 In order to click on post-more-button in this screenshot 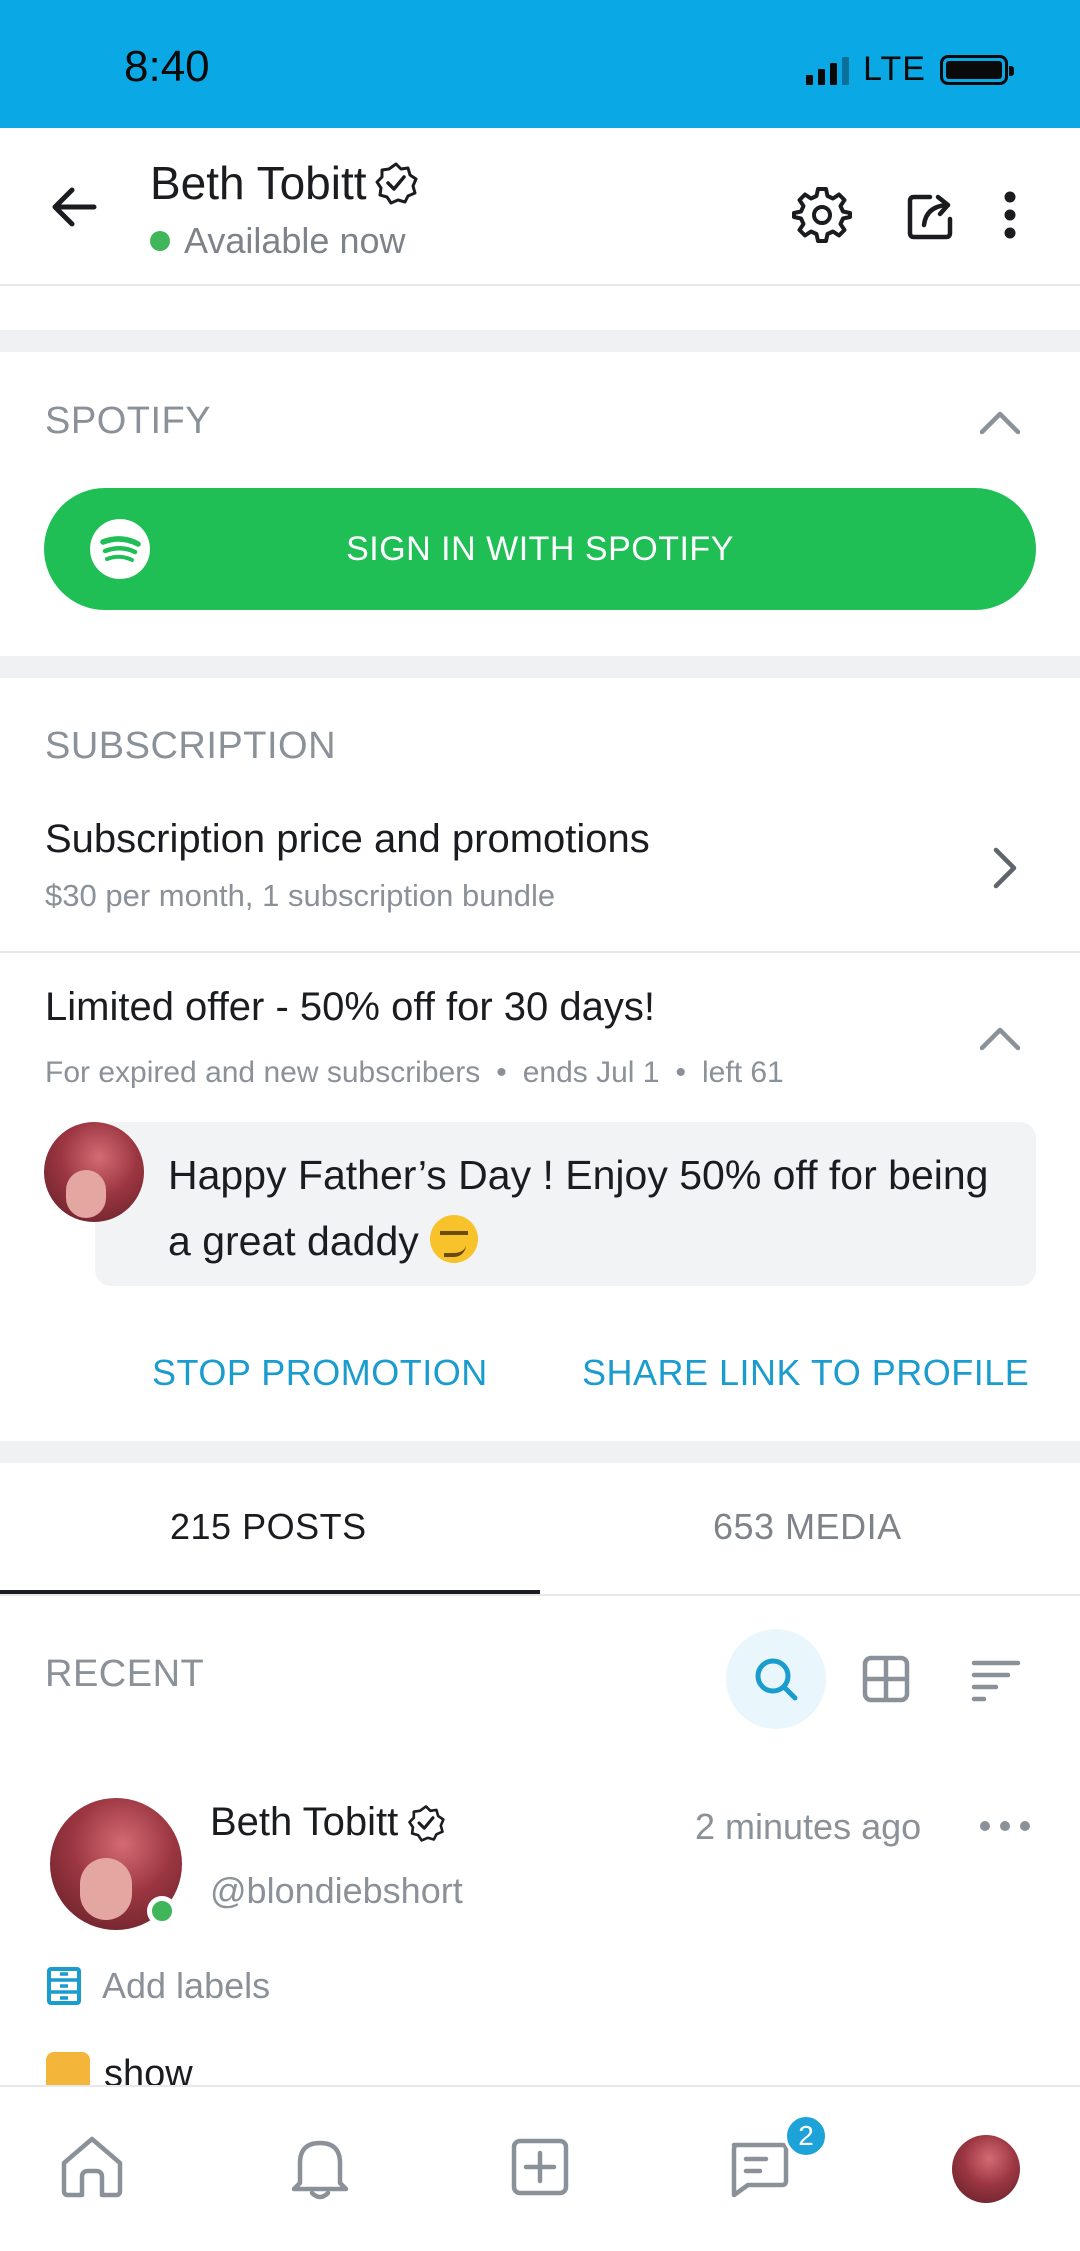, I will do `click(1005, 1826)`.